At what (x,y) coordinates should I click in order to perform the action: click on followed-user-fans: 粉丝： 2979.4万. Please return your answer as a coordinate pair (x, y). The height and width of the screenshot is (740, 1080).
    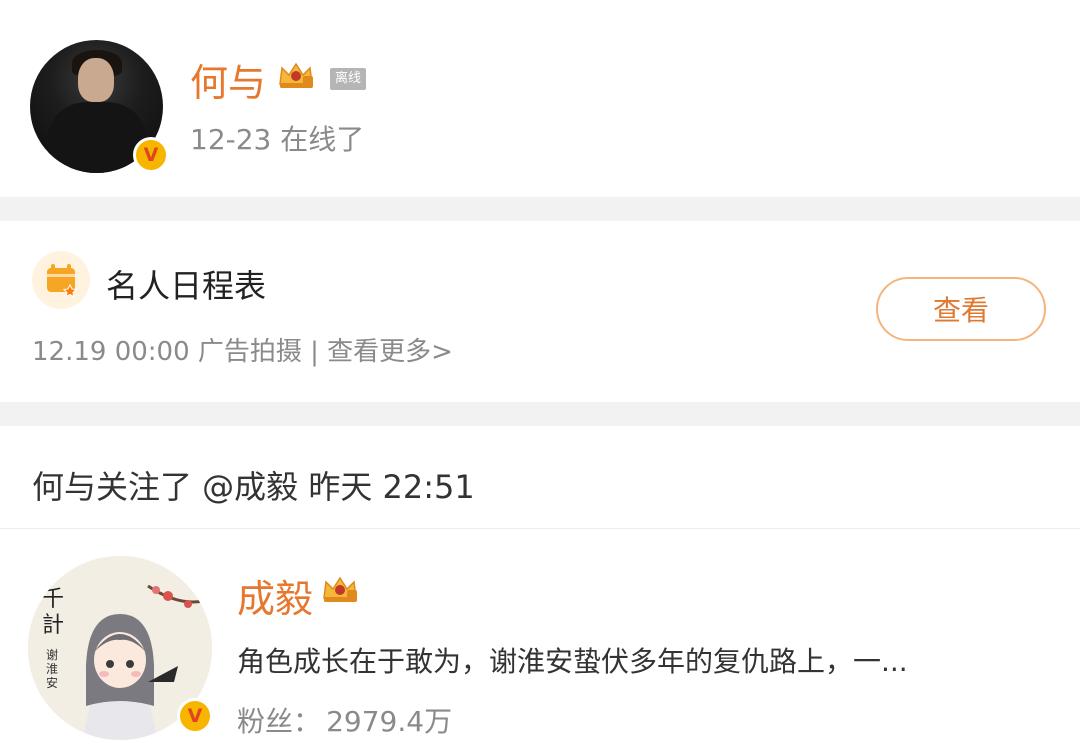
    Looking at the image, I should click on (344, 720).